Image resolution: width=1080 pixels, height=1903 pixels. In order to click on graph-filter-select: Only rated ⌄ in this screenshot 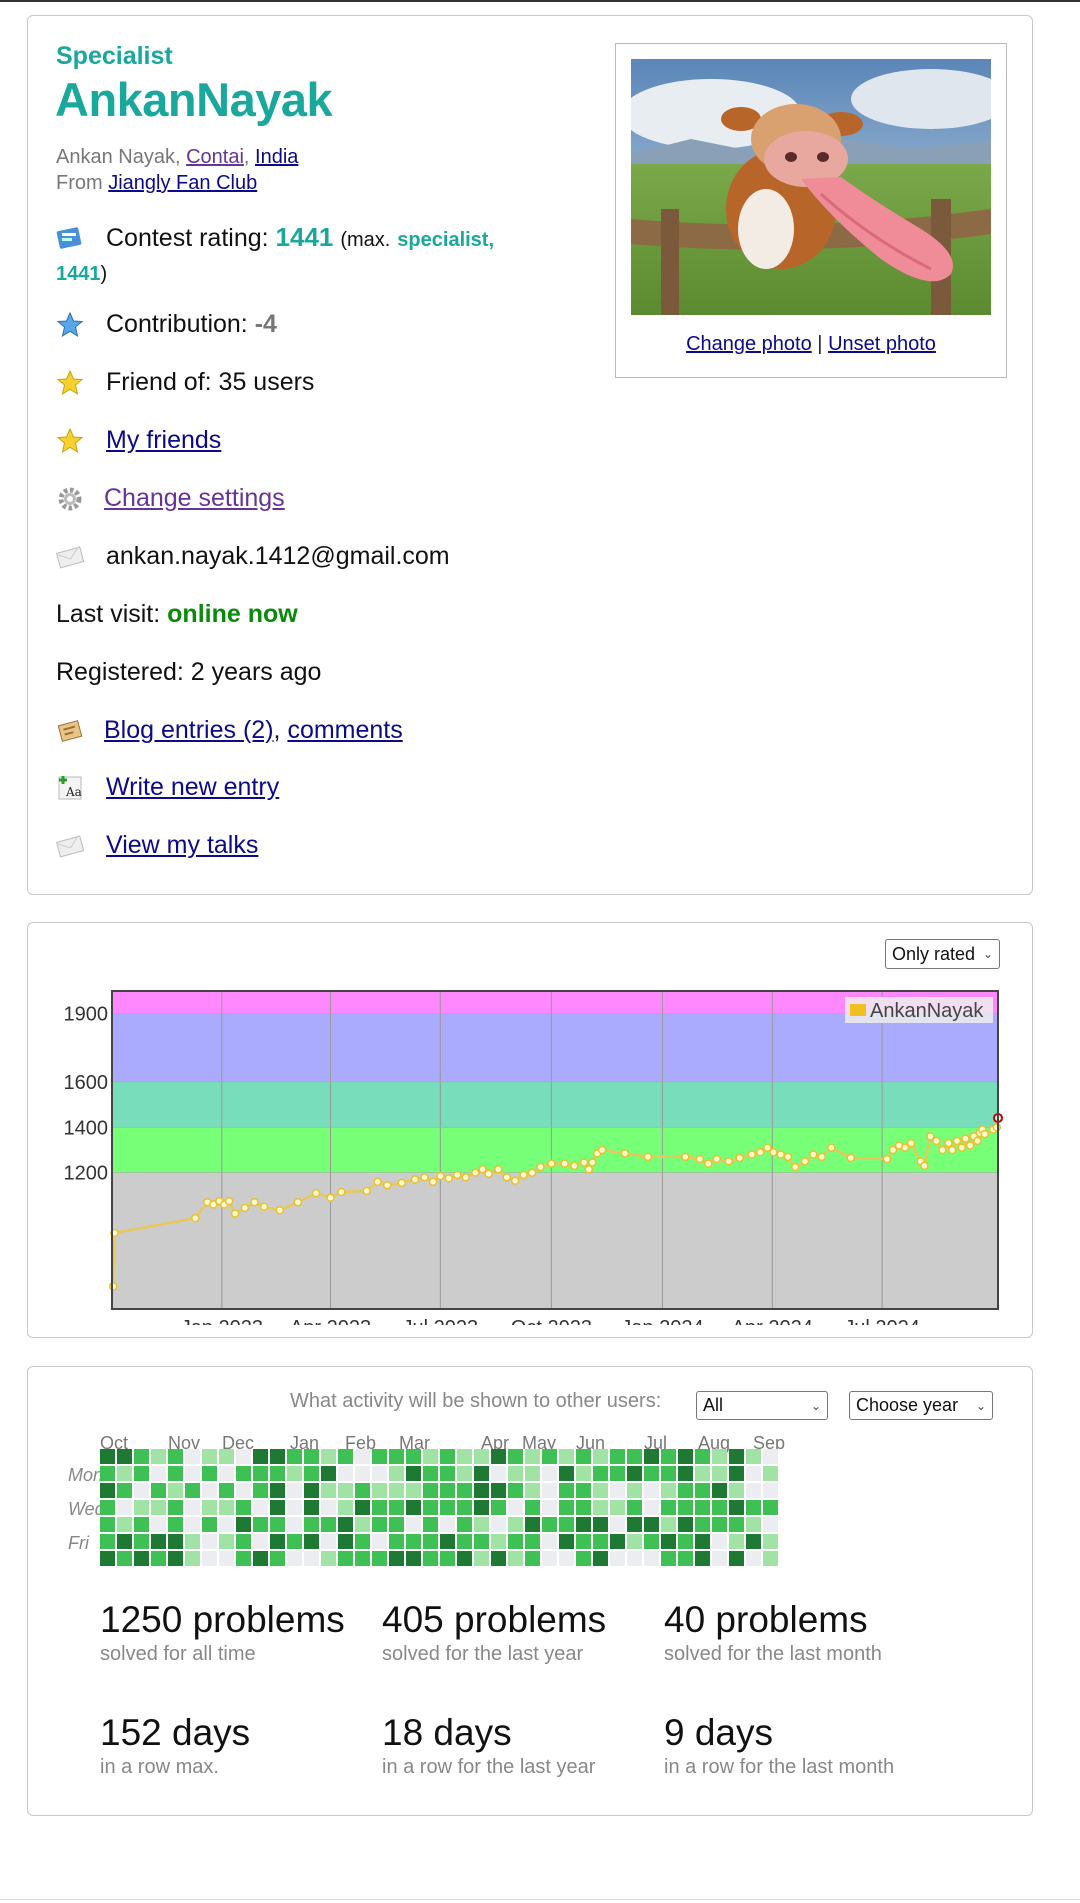, I will do `click(942, 954)`.